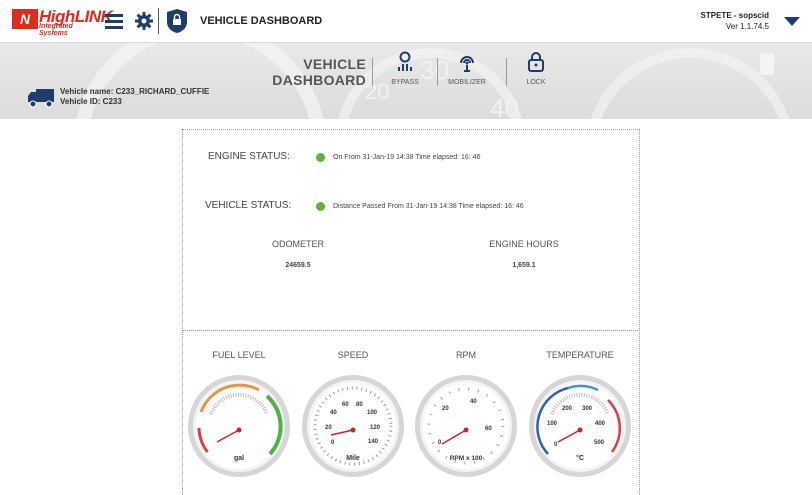 This screenshot has height=495, width=812. I want to click on vehicle-status-label: VEHICLE STATUS:, so click(248, 205).